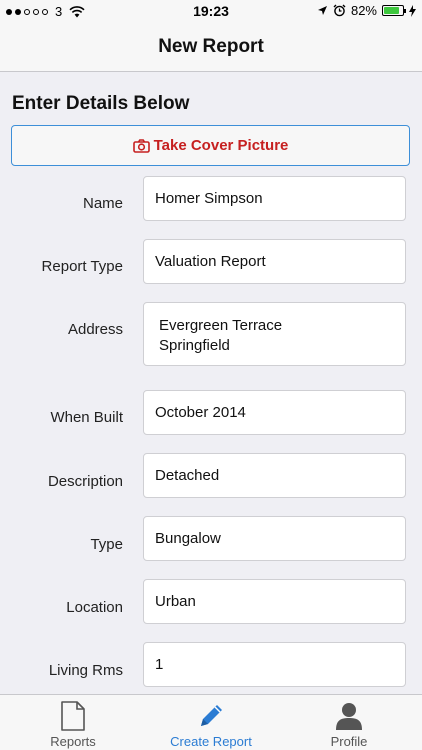 Image resolution: width=422 pixels, height=750 pixels. I want to click on status-bar: 3 19:23 82%, so click(211, 11).